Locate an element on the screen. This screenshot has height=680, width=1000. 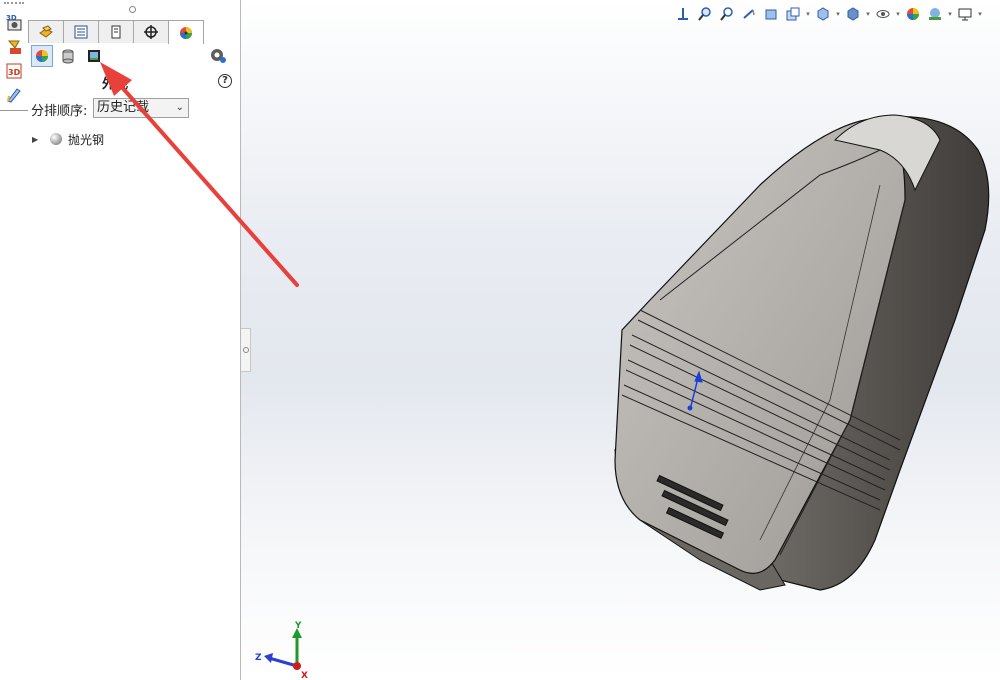
color-wheel-icon is located at coordinates (186, 32).